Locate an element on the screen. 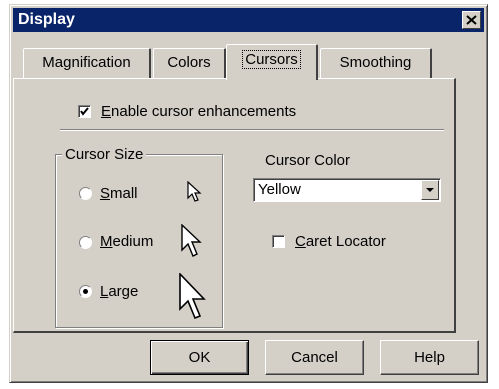  checkmark-icon is located at coordinates (84, 111).